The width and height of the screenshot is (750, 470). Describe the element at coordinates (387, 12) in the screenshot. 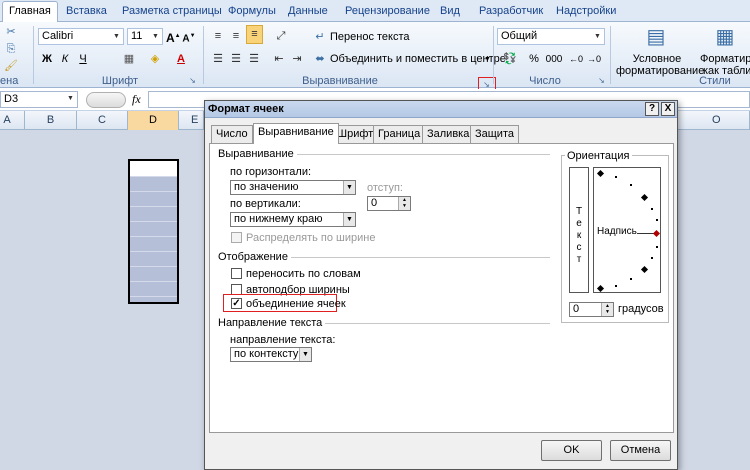

I see `tab-review: Рецензирование` at that location.